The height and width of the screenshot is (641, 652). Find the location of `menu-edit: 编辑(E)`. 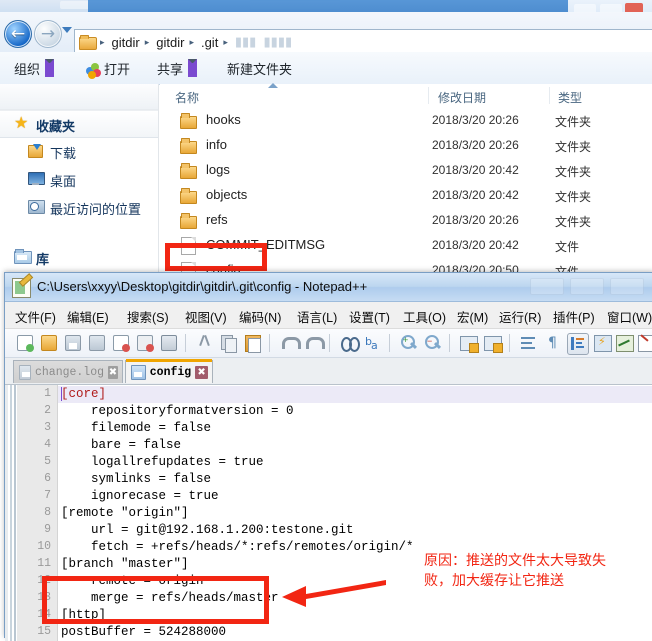

menu-edit: 编辑(E) is located at coordinates (88, 316).